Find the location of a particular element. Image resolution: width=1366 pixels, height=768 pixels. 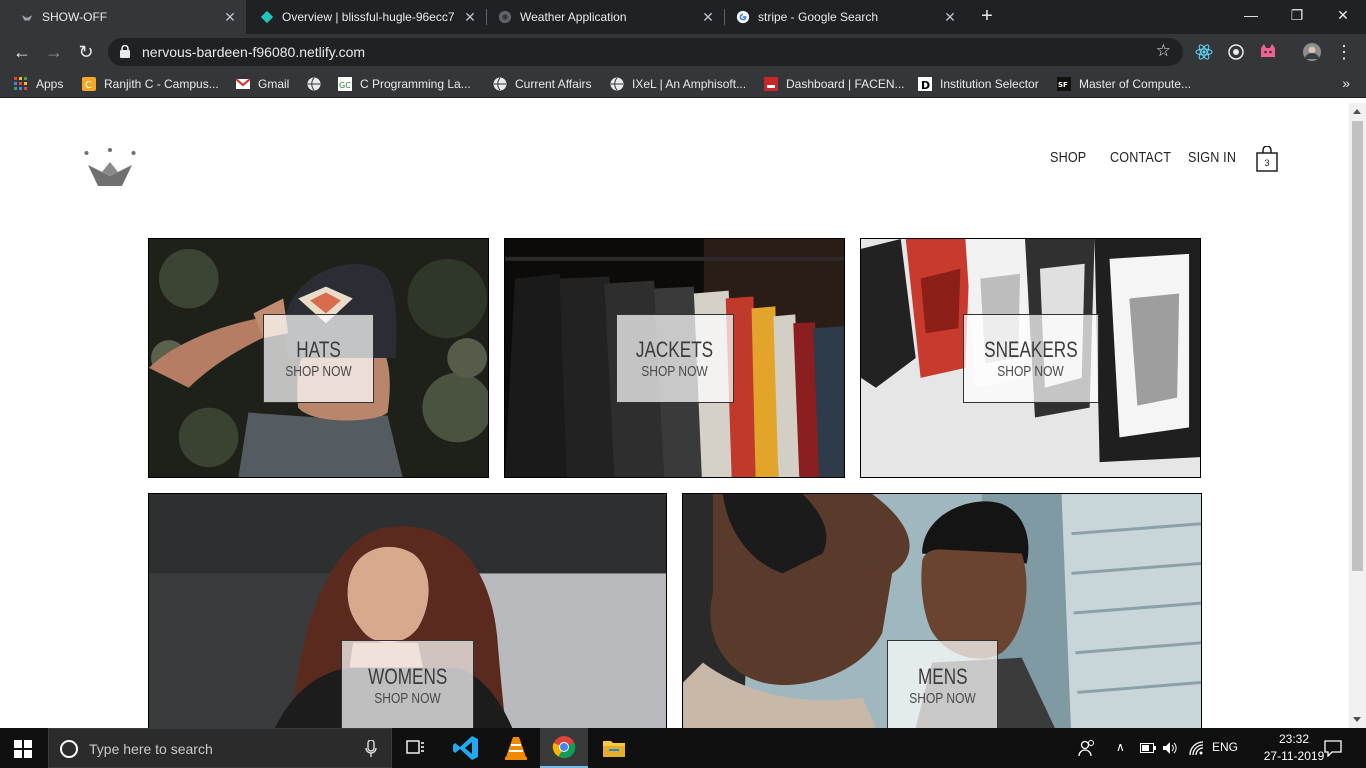

tab-netlify-overview: Overview | blissful-hugle-96ecc7 ✕ is located at coordinates (366, 17).